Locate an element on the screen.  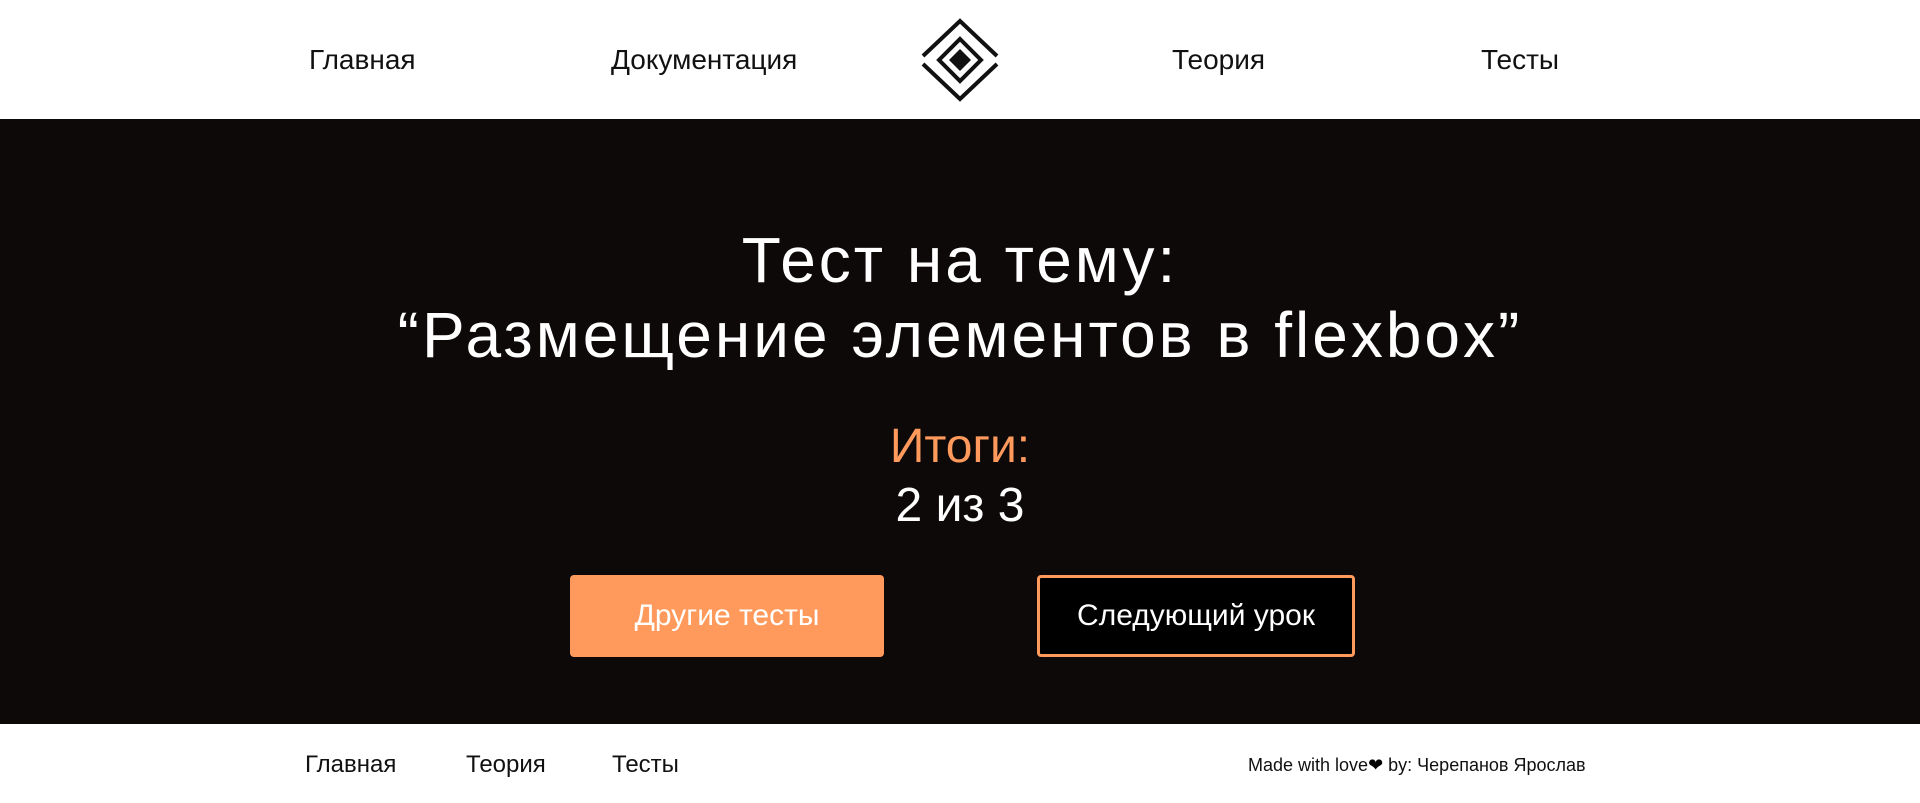
nav-link-theory: Теория is located at coordinates (1218, 60).